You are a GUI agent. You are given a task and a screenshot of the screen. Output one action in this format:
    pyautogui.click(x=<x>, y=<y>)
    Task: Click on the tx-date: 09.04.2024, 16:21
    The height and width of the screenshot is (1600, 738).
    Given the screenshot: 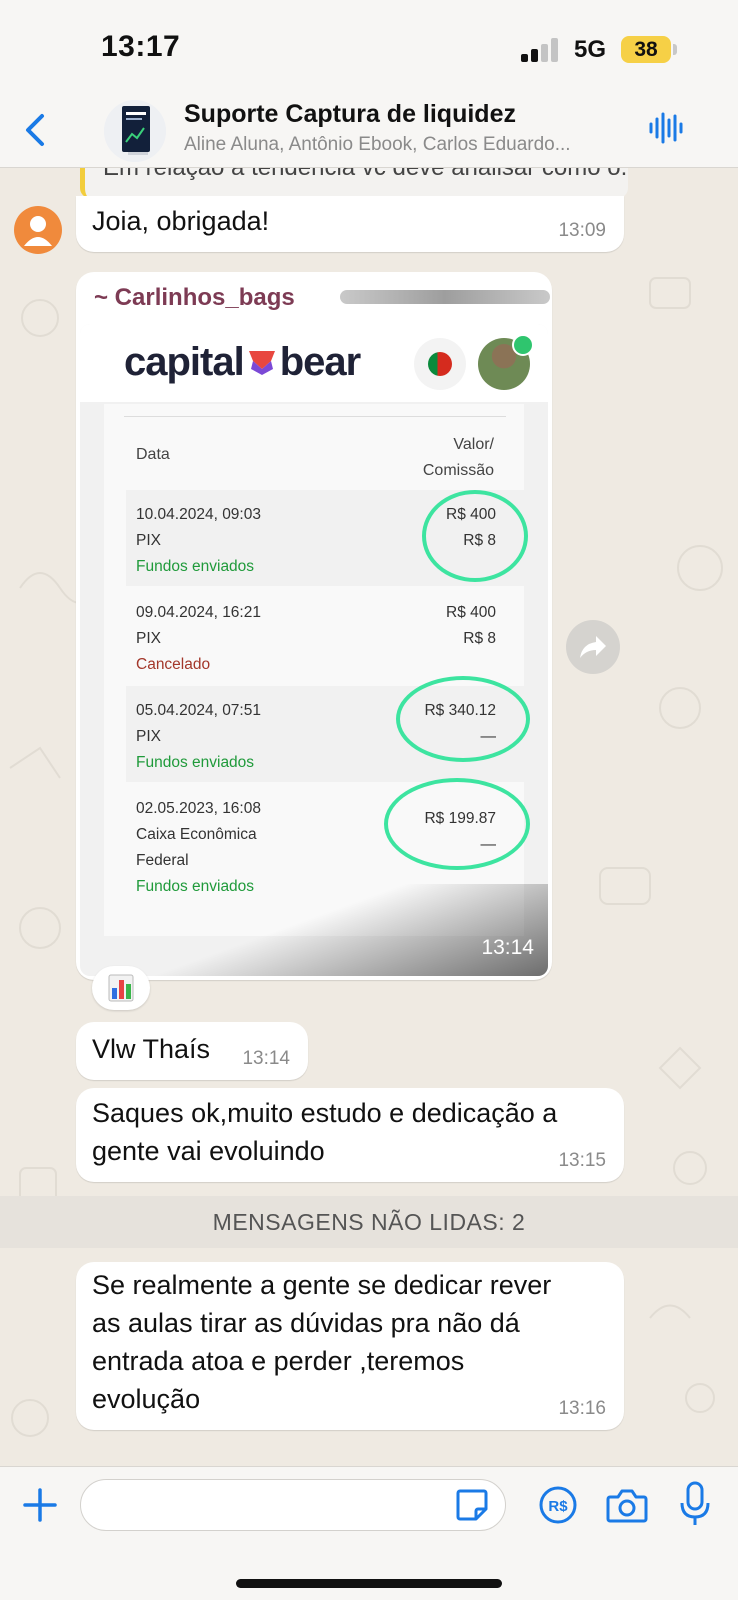 What is the action you would take?
    pyautogui.click(x=198, y=612)
    